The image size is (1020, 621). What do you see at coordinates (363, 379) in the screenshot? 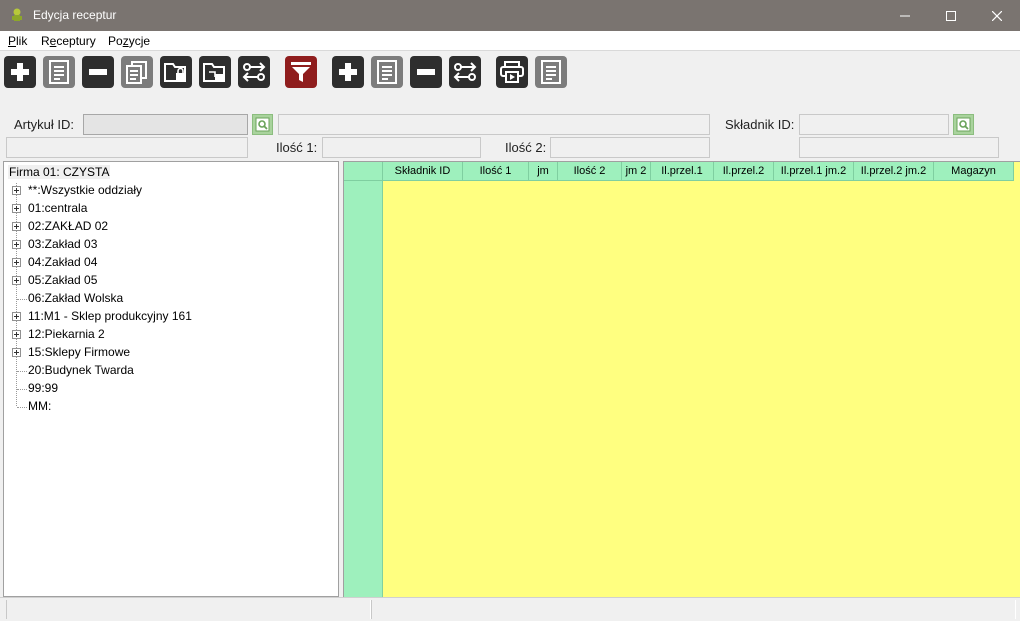
I see `grid-row-header` at bounding box center [363, 379].